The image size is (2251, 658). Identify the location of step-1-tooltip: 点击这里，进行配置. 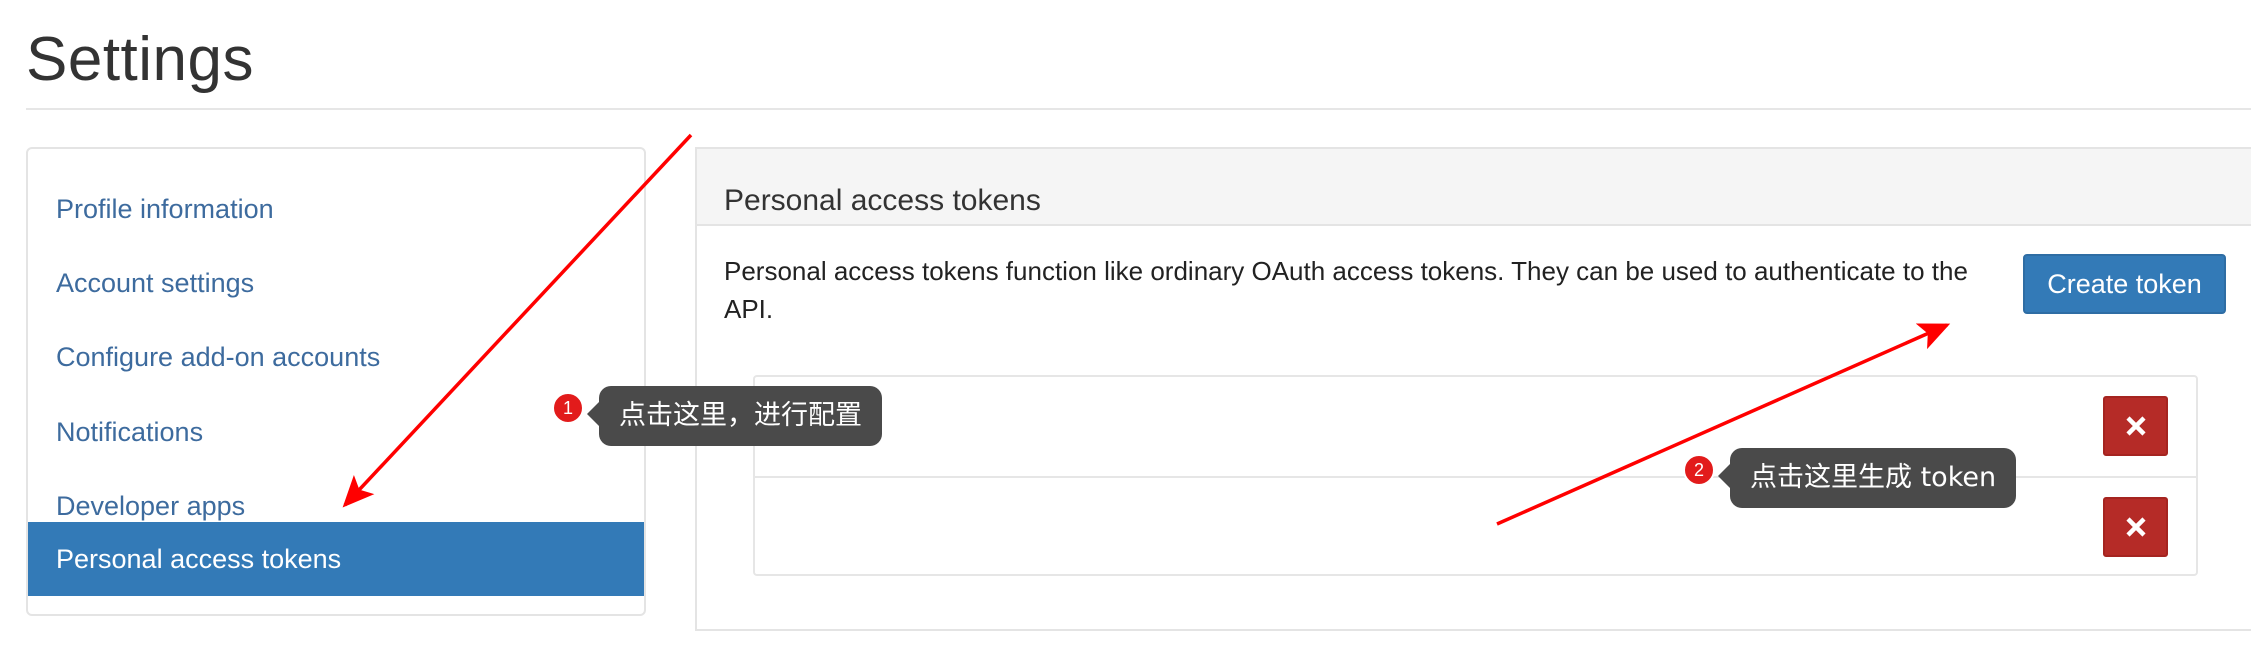
(734, 416).